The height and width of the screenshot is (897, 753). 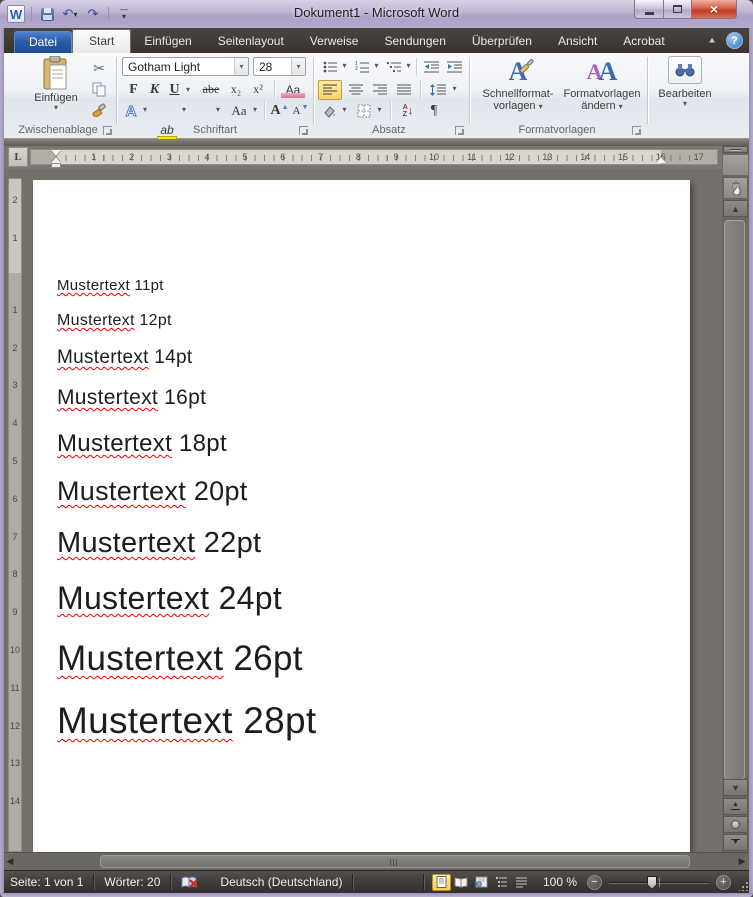 What do you see at coordinates (374, 158) in the screenshot?
I see `horizontal-ruler: 1 2 3 4 5 6 7 8 9 10 11 12 13 14 15 16 17` at bounding box center [374, 158].